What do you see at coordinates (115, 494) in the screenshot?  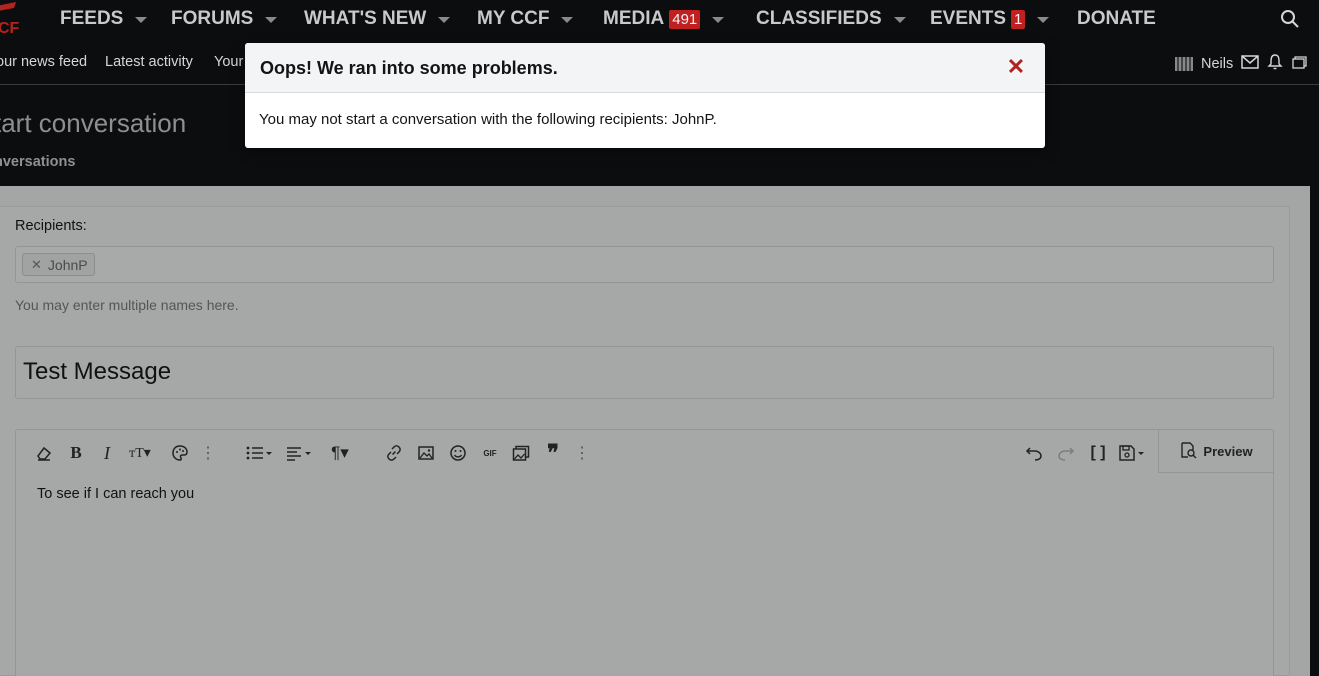 I see `message-body-text: To see if I can reach you` at bounding box center [115, 494].